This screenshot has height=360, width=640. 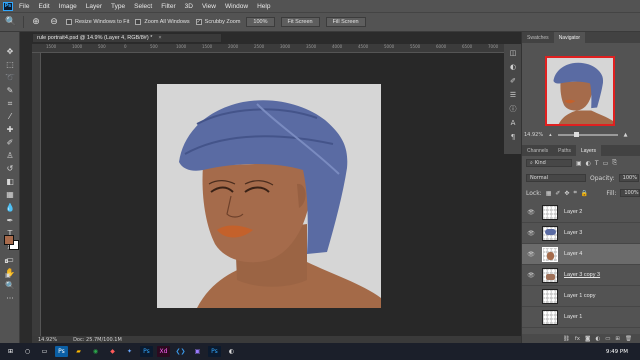 What do you see at coordinates (538, 37) in the screenshot?
I see `tab-swatches: Swatches` at bounding box center [538, 37].